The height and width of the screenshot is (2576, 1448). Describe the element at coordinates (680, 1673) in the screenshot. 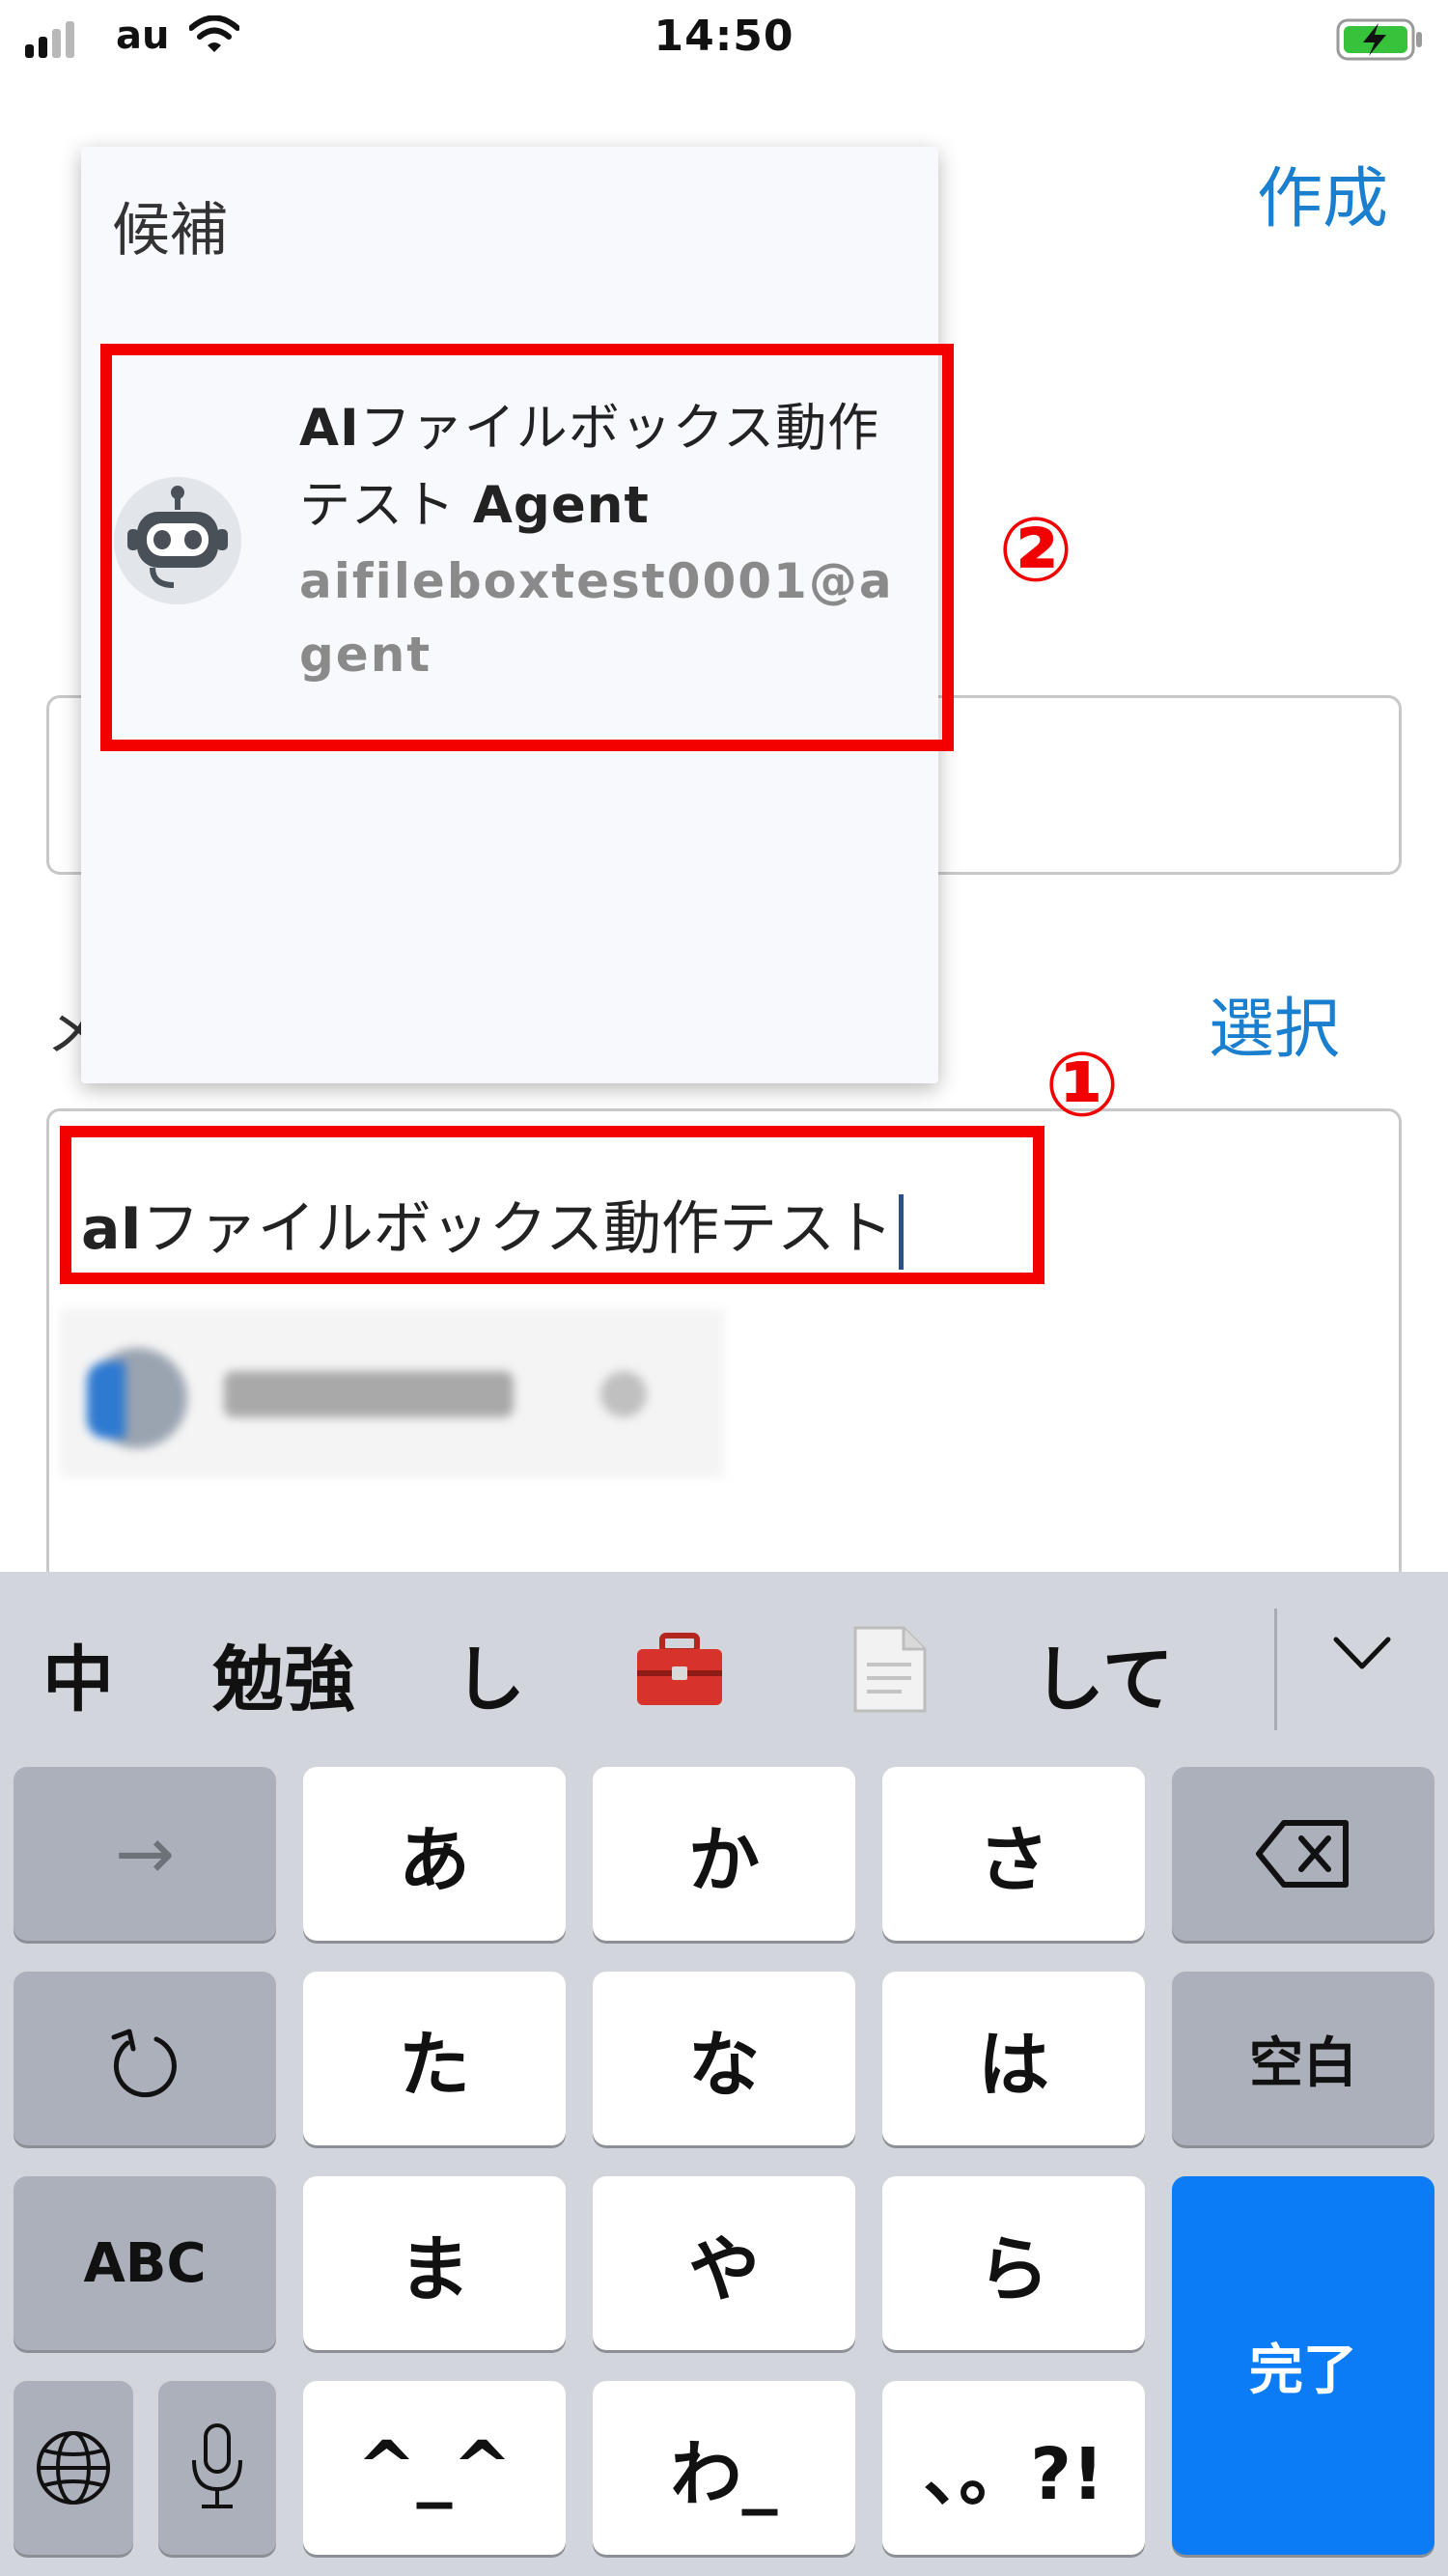

I see `toolbox-emoji-icon` at that location.